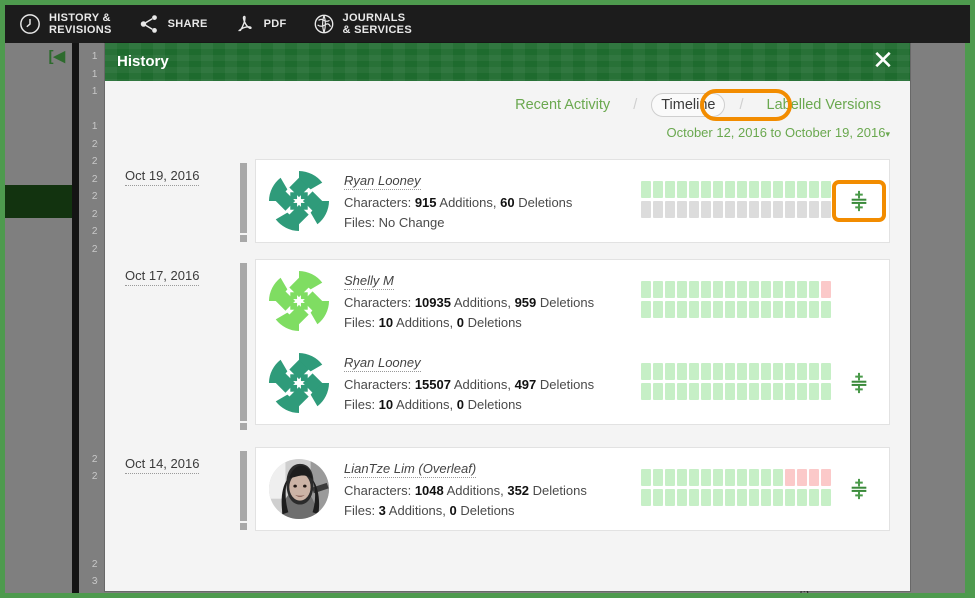 The width and height of the screenshot is (975, 598). Describe the element at coordinates (458, 202) in the screenshot. I see `stat-line: Characters: 915 Additions, 60 Deletions` at that location.